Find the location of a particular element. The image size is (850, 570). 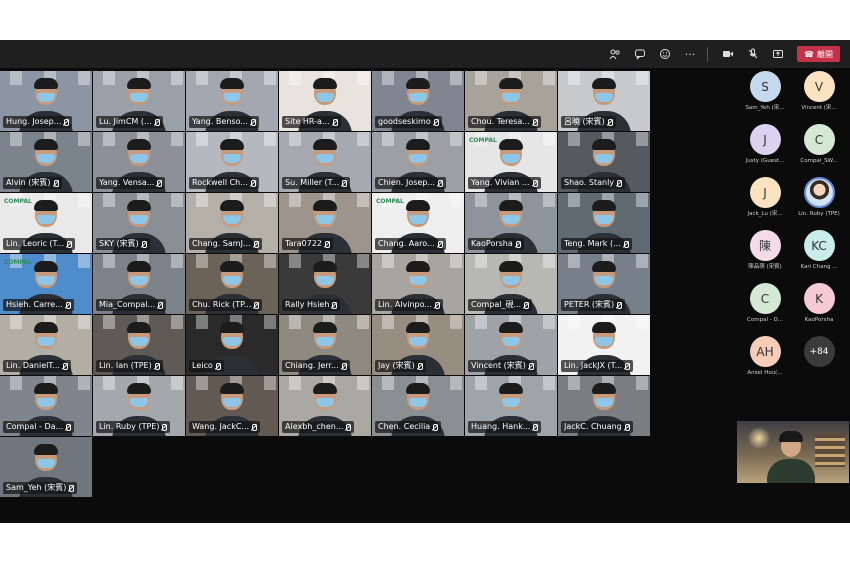

leave-button: ☎ 離開 is located at coordinates (818, 54).